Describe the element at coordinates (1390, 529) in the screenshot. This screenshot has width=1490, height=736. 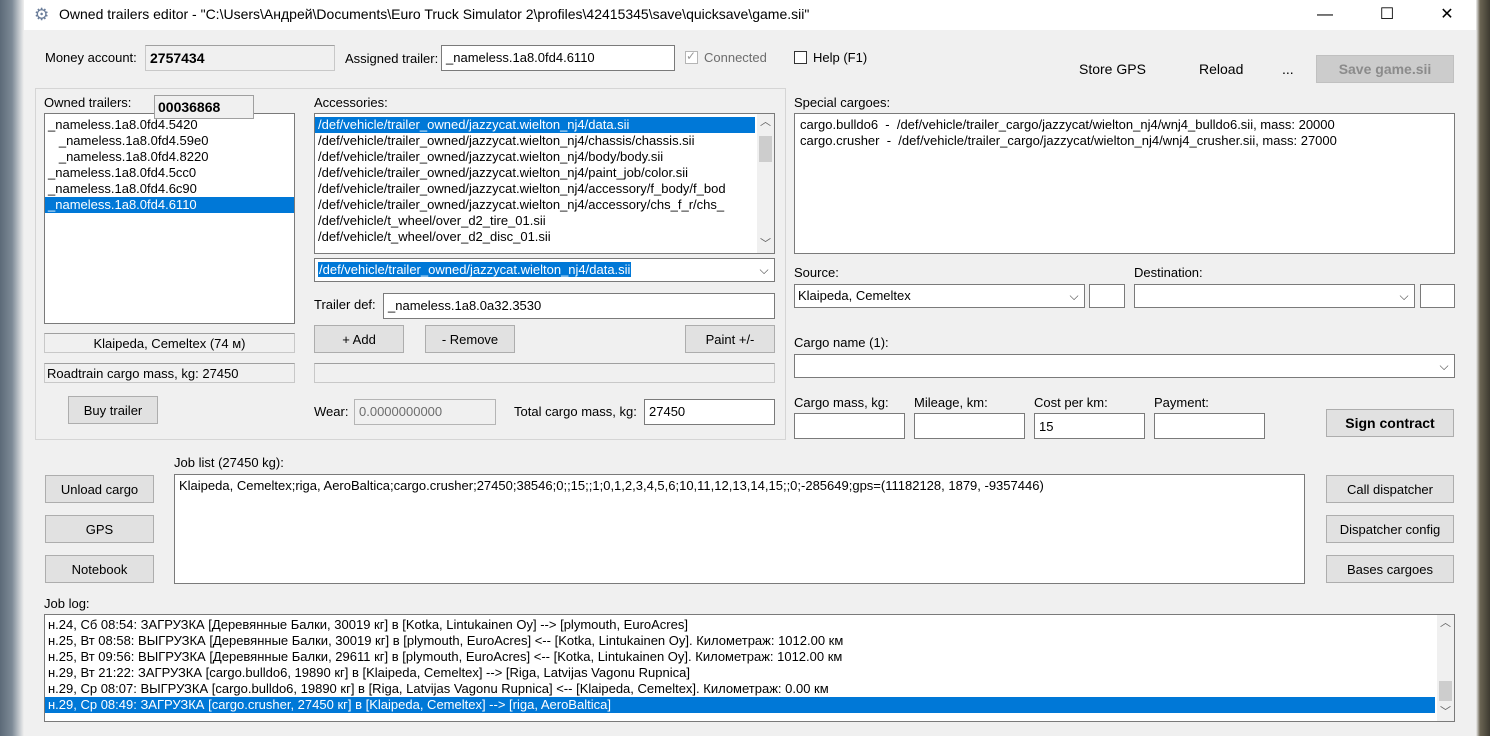
I see `dispatcher-config-button: Dispatcher config` at that location.